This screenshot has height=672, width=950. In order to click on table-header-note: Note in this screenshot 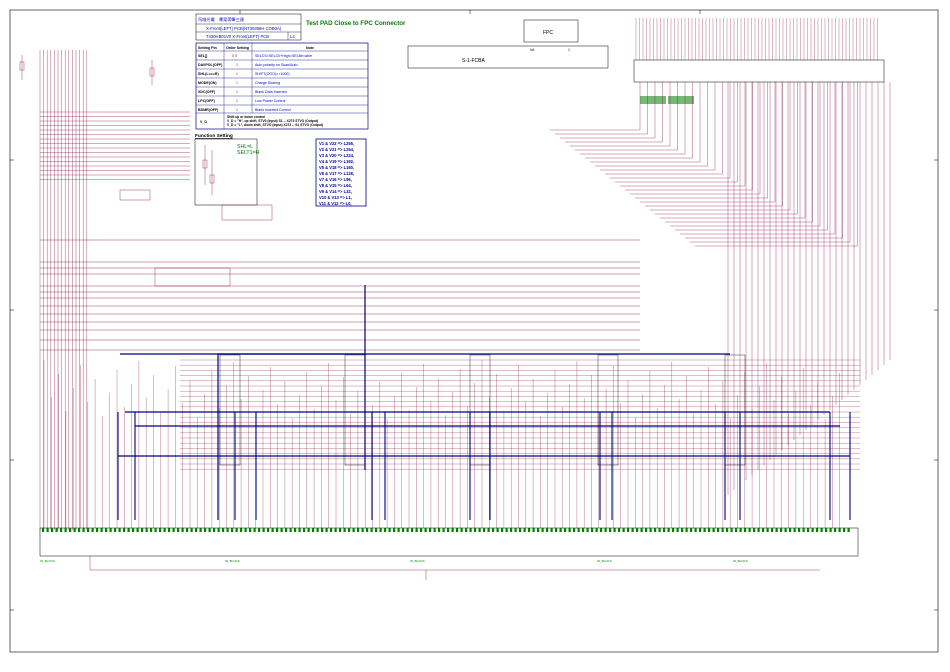, I will do `click(310, 48)`.